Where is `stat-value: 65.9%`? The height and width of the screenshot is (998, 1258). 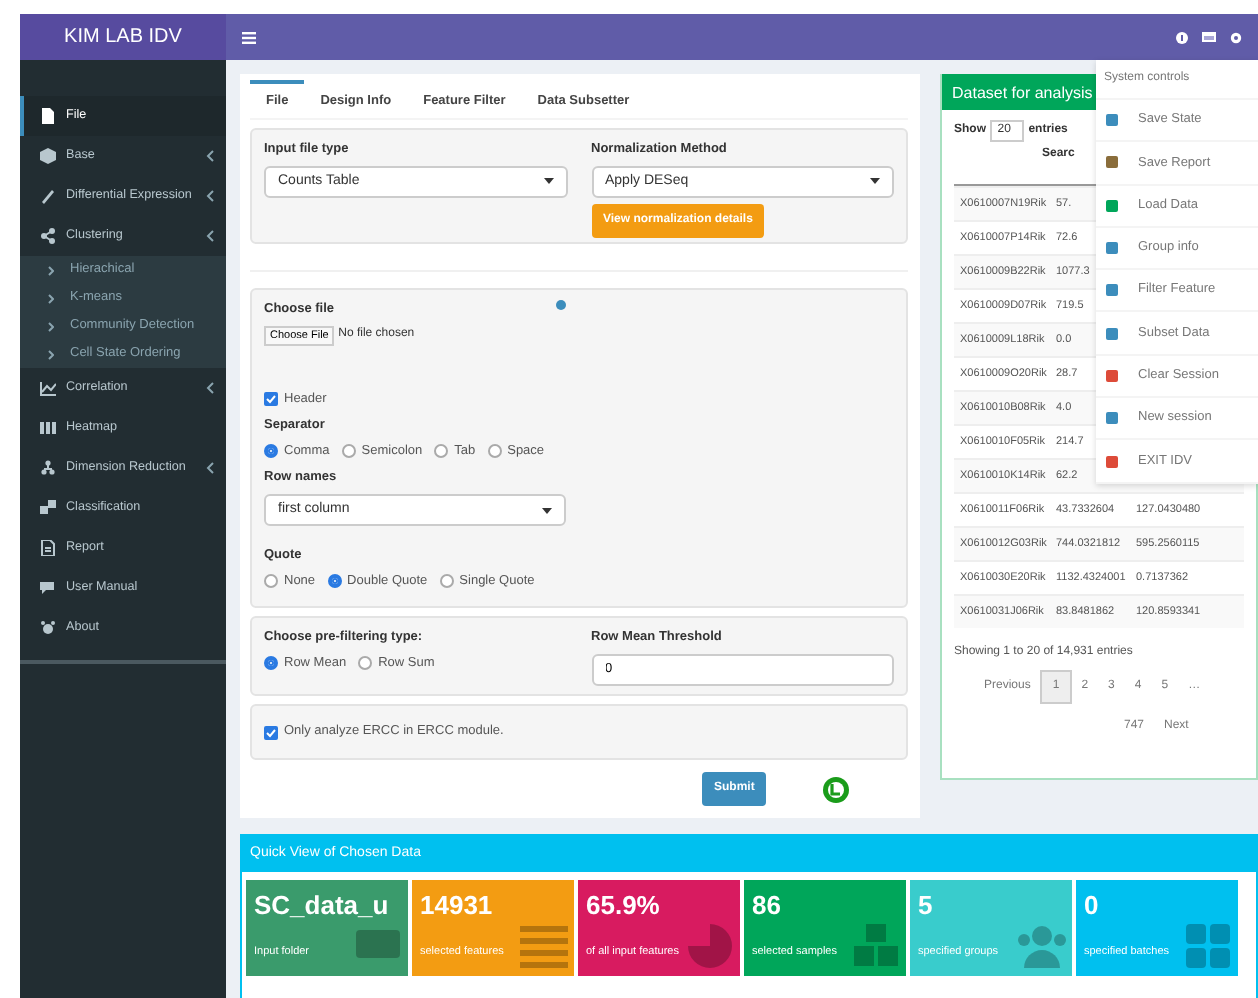 stat-value: 65.9% is located at coordinates (623, 906).